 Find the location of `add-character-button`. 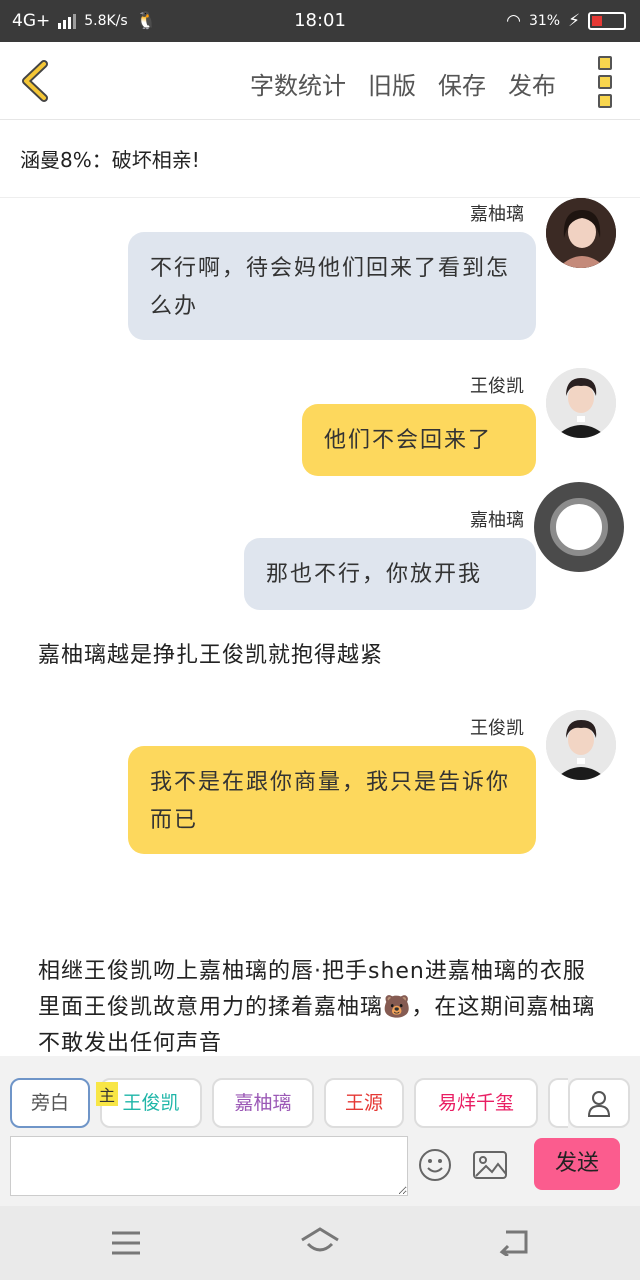

add-character-button is located at coordinates (599, 1103).